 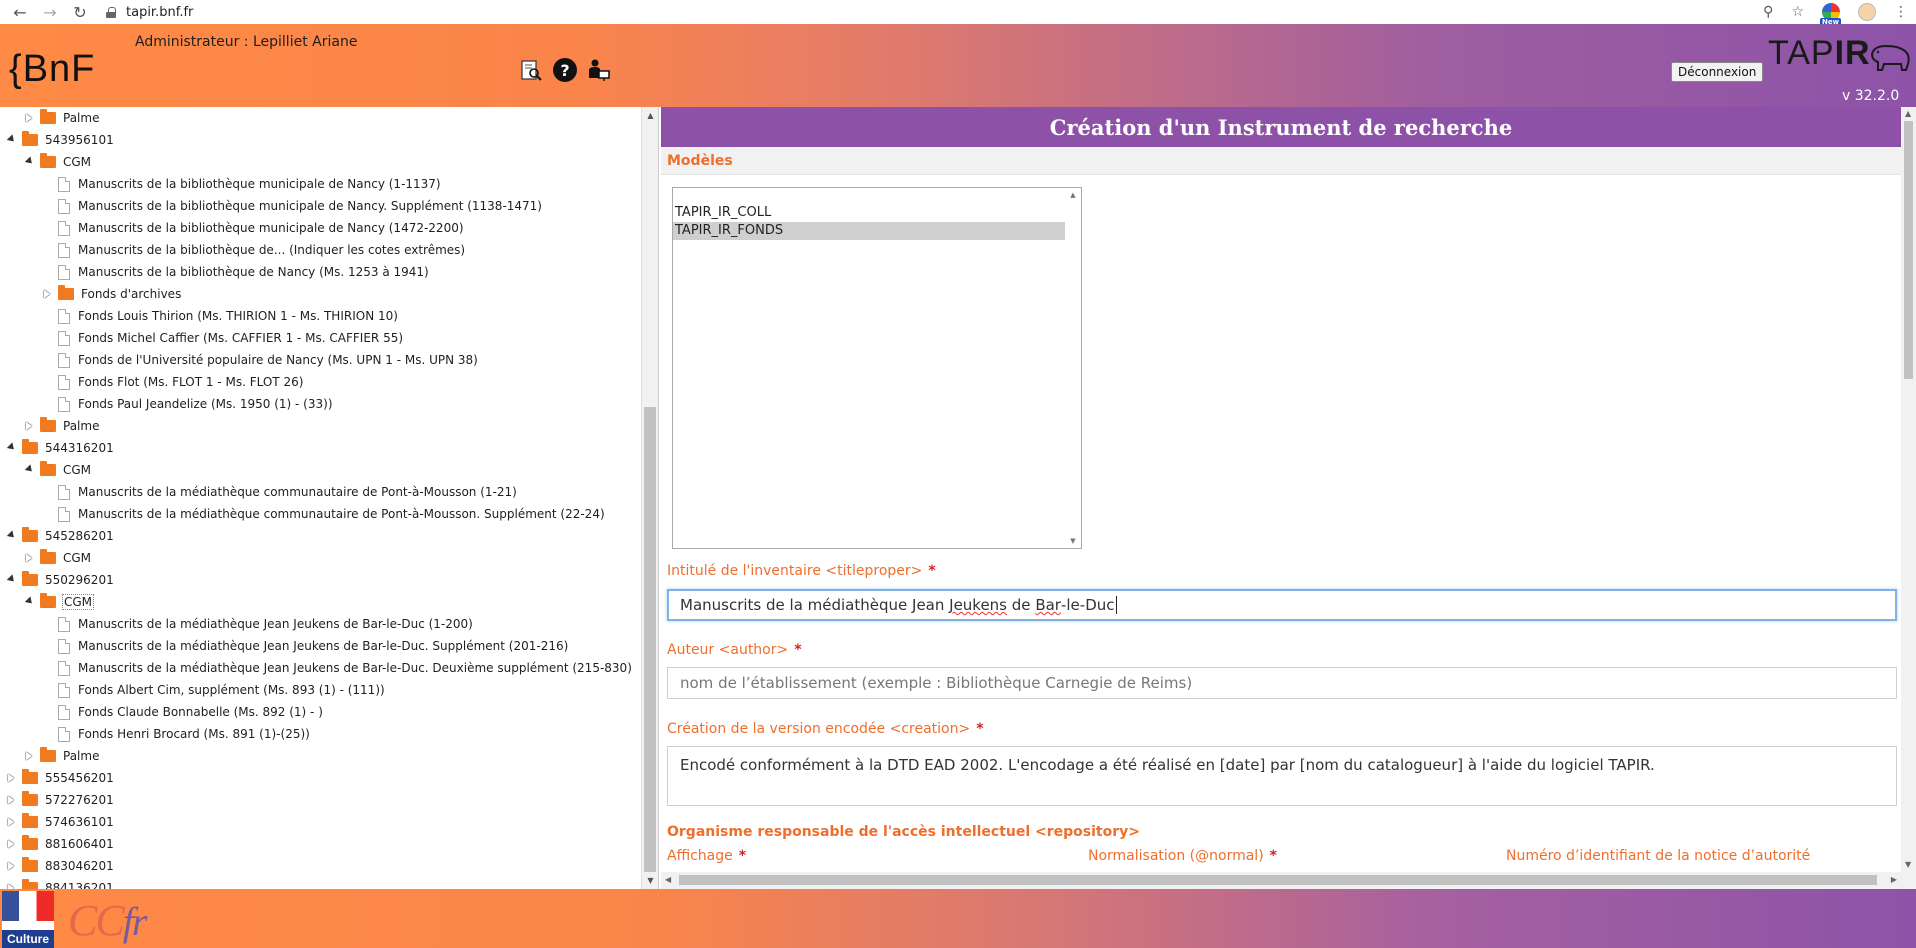 What do you see at coordinates (200, 712) in the screenshot?
I see `tree-node-label: Fonds Claude Bonnabelle (Ms. 892 (1) - )` at bounding box center [200, 712].